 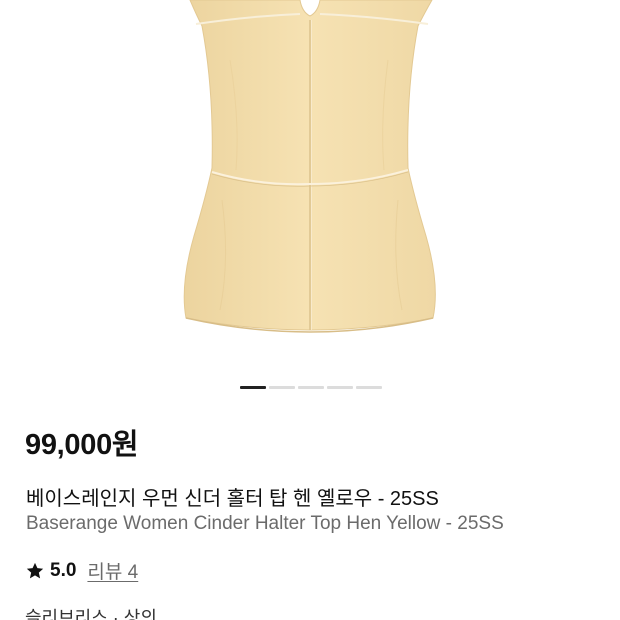 I want to click on gallery-pagination, so click(x=311, y=387).